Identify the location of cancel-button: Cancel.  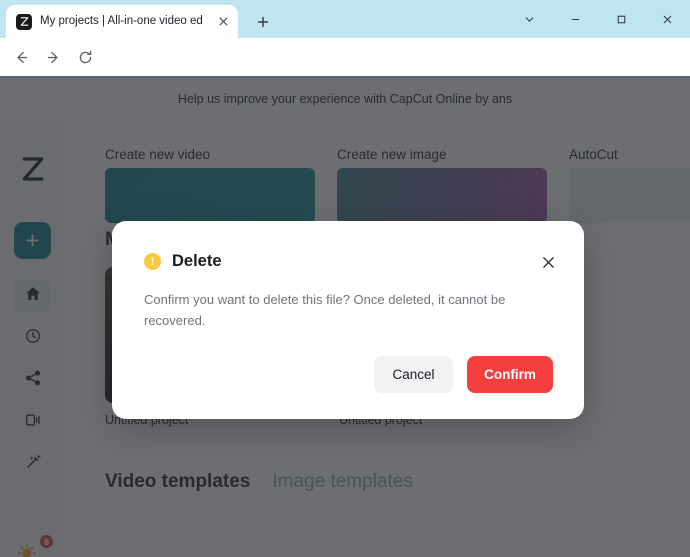
(413, 374).